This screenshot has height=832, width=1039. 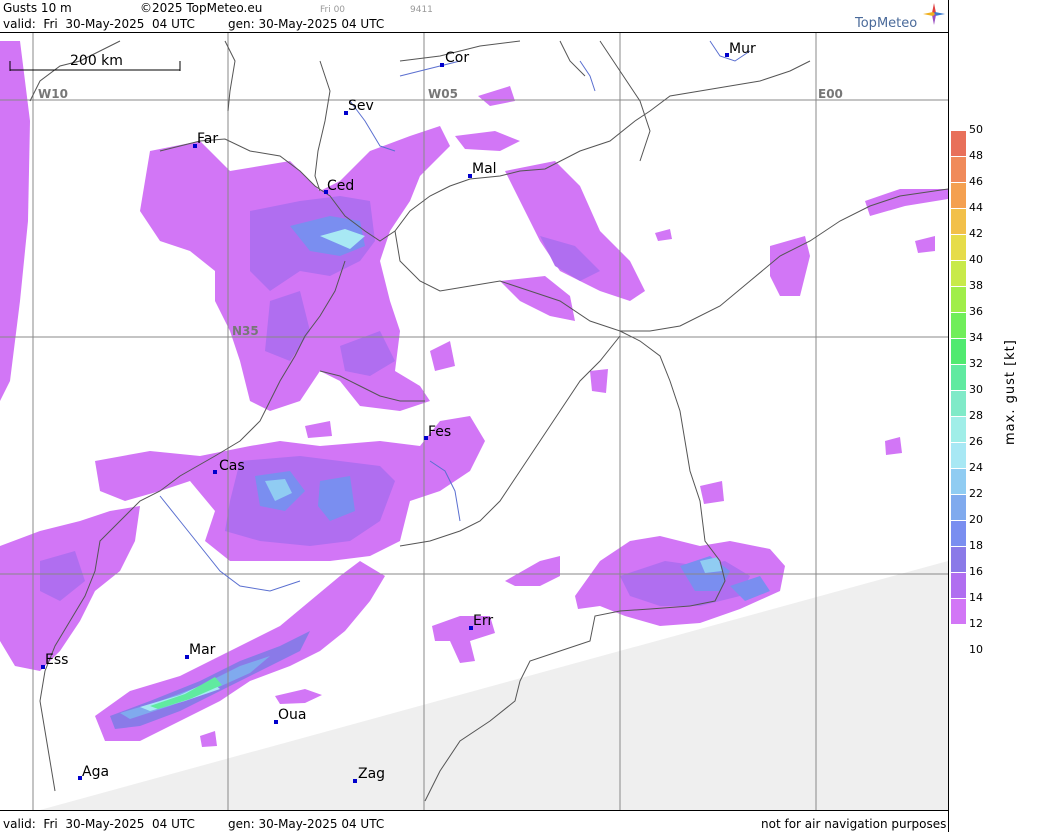 What do you see at coordinates (976, 545) in the screenshot?
I see `legend-tick-label: 18` at bounding box center [976, 545].